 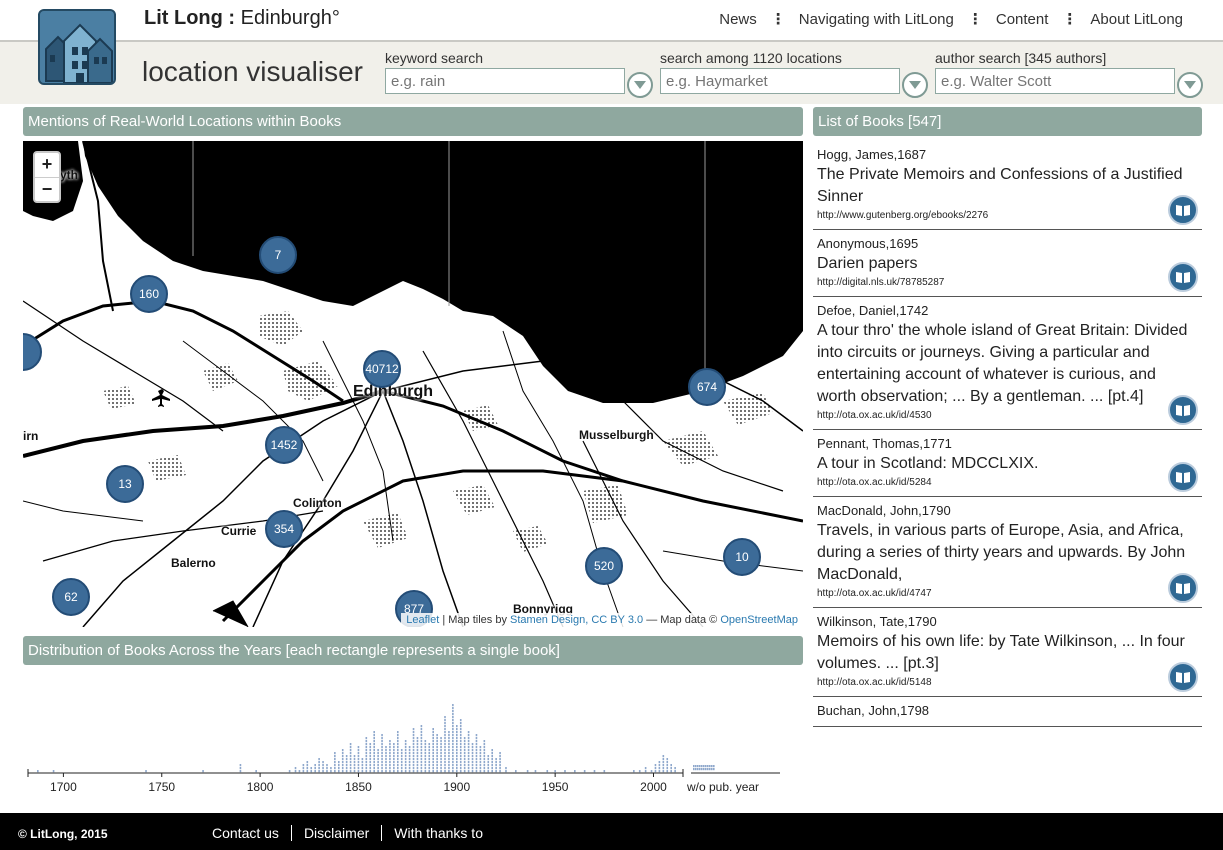 I want to click on license-link: CC BY 3.0, so click(x=617, y=620).